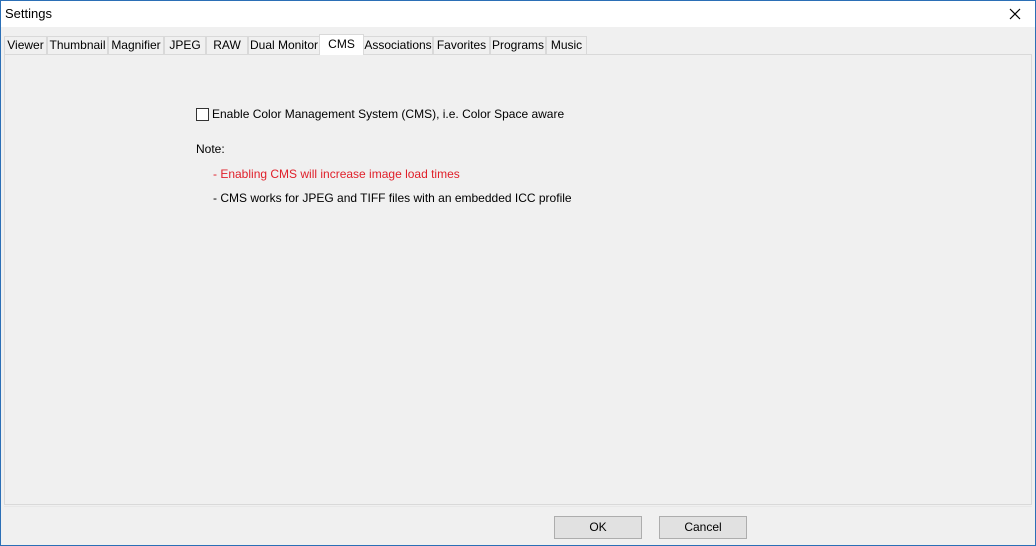  I want to click on note-label: Note:, so click(210, 149).